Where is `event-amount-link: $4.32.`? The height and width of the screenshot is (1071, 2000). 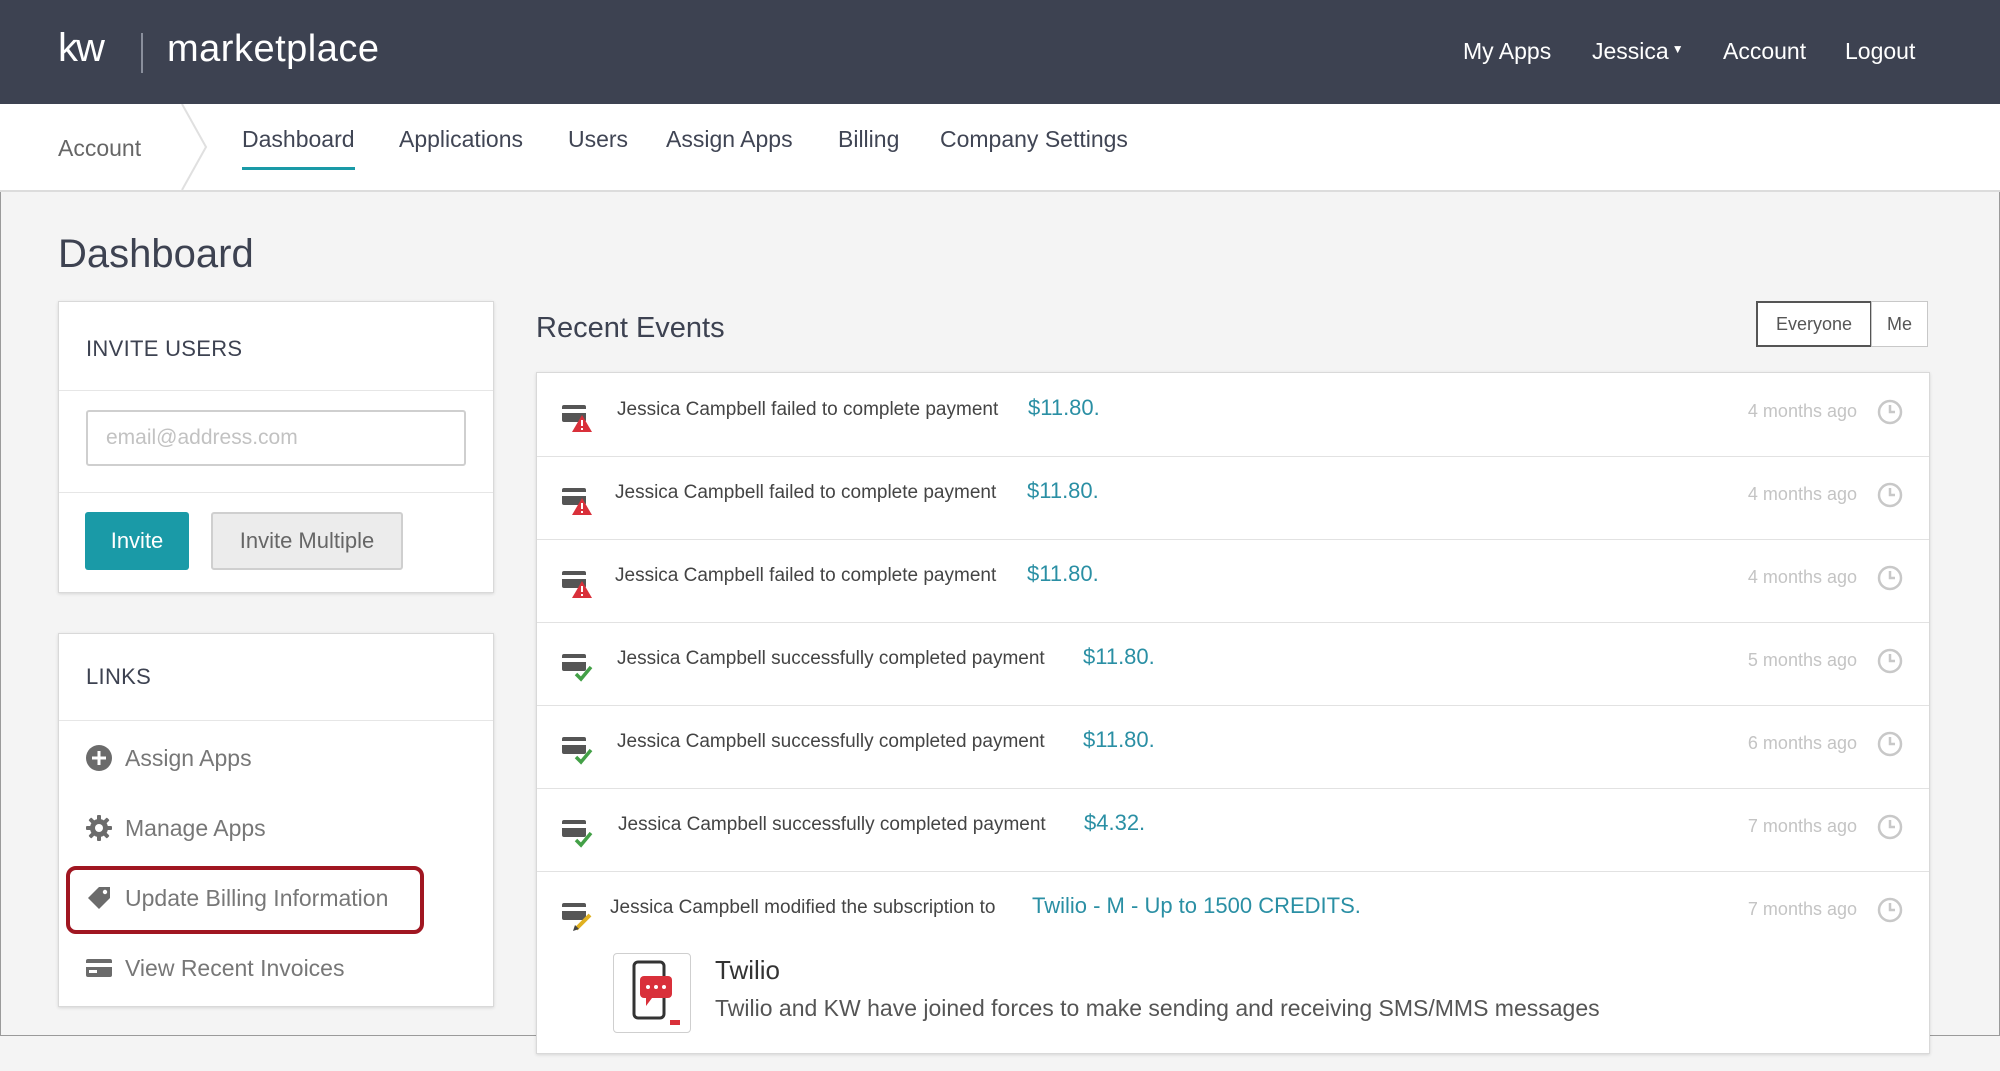 event-amount-link: $4.32. is located at coordinates (1114, 823).